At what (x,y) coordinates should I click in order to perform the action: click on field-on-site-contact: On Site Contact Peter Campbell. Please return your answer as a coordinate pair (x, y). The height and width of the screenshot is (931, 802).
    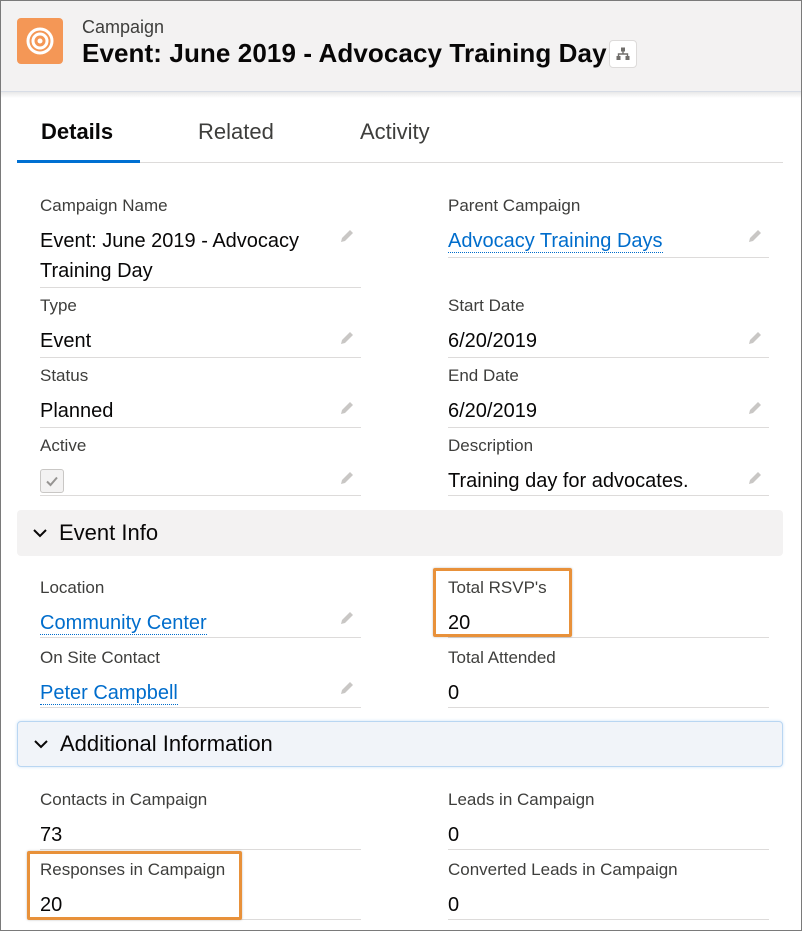
    Looking at the image, I should click on (200, 678).